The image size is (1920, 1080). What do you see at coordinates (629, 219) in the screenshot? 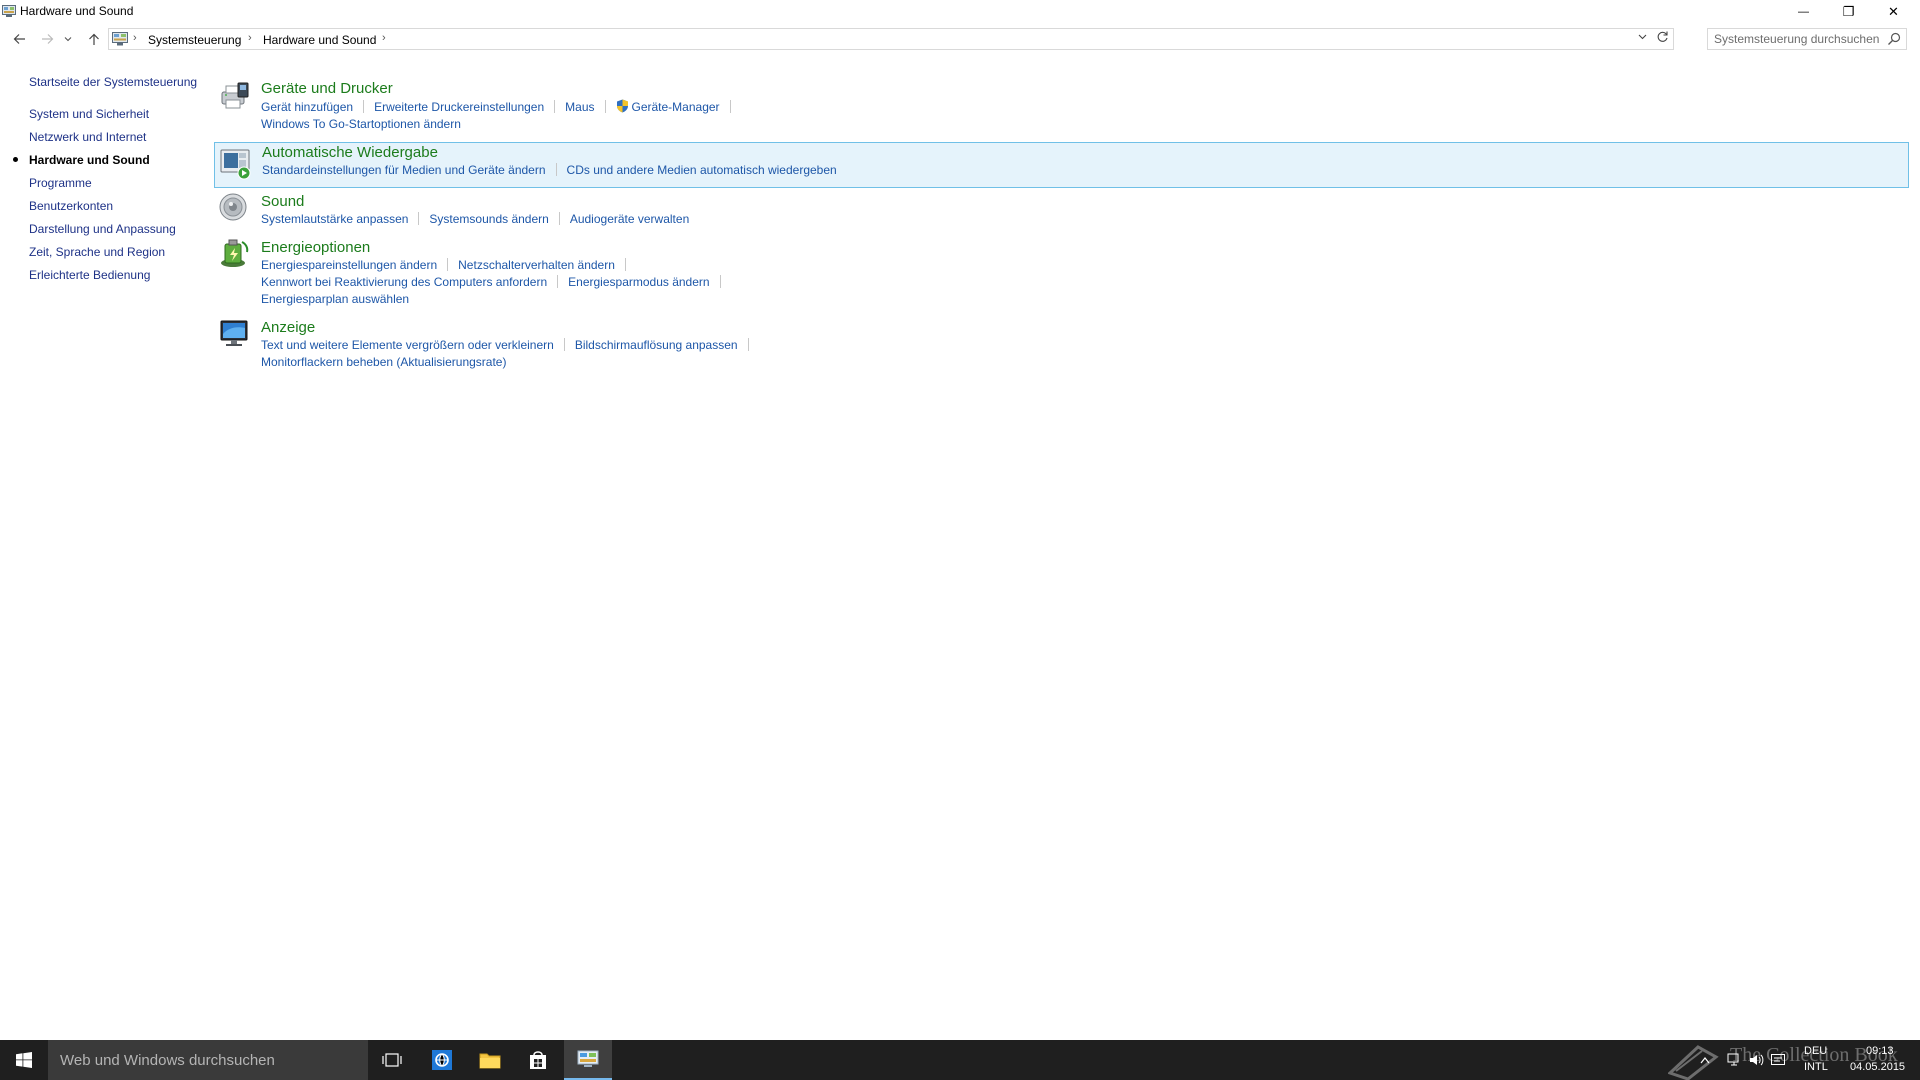
I see `task-link-manage-audio-devices: Audiogeräte verwalten` at bounding box center [629, 219].